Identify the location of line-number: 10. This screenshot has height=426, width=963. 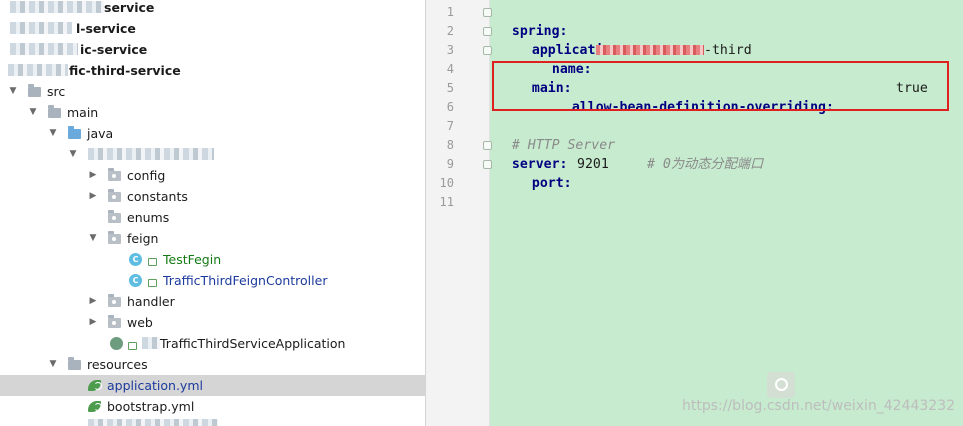
(446, 183).